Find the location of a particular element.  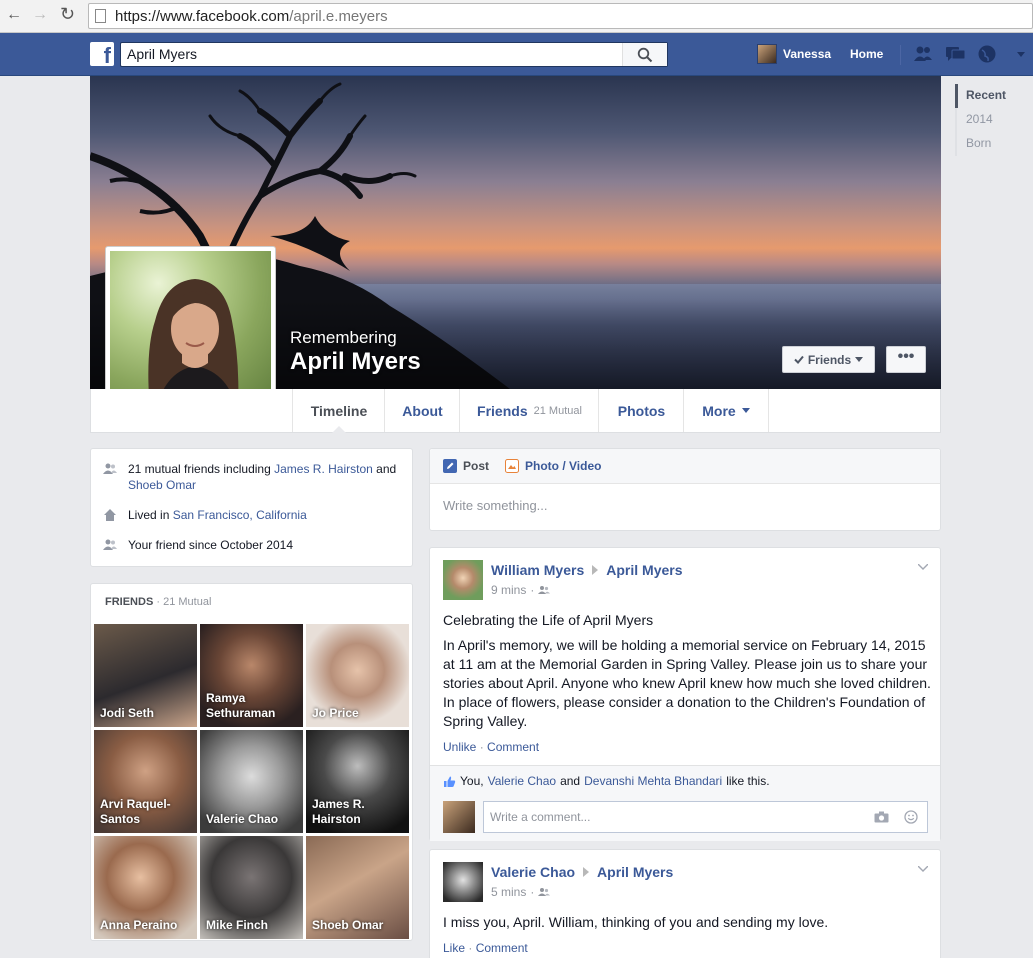

friend-tile: Jo Price is located at coordinates (357, 675).